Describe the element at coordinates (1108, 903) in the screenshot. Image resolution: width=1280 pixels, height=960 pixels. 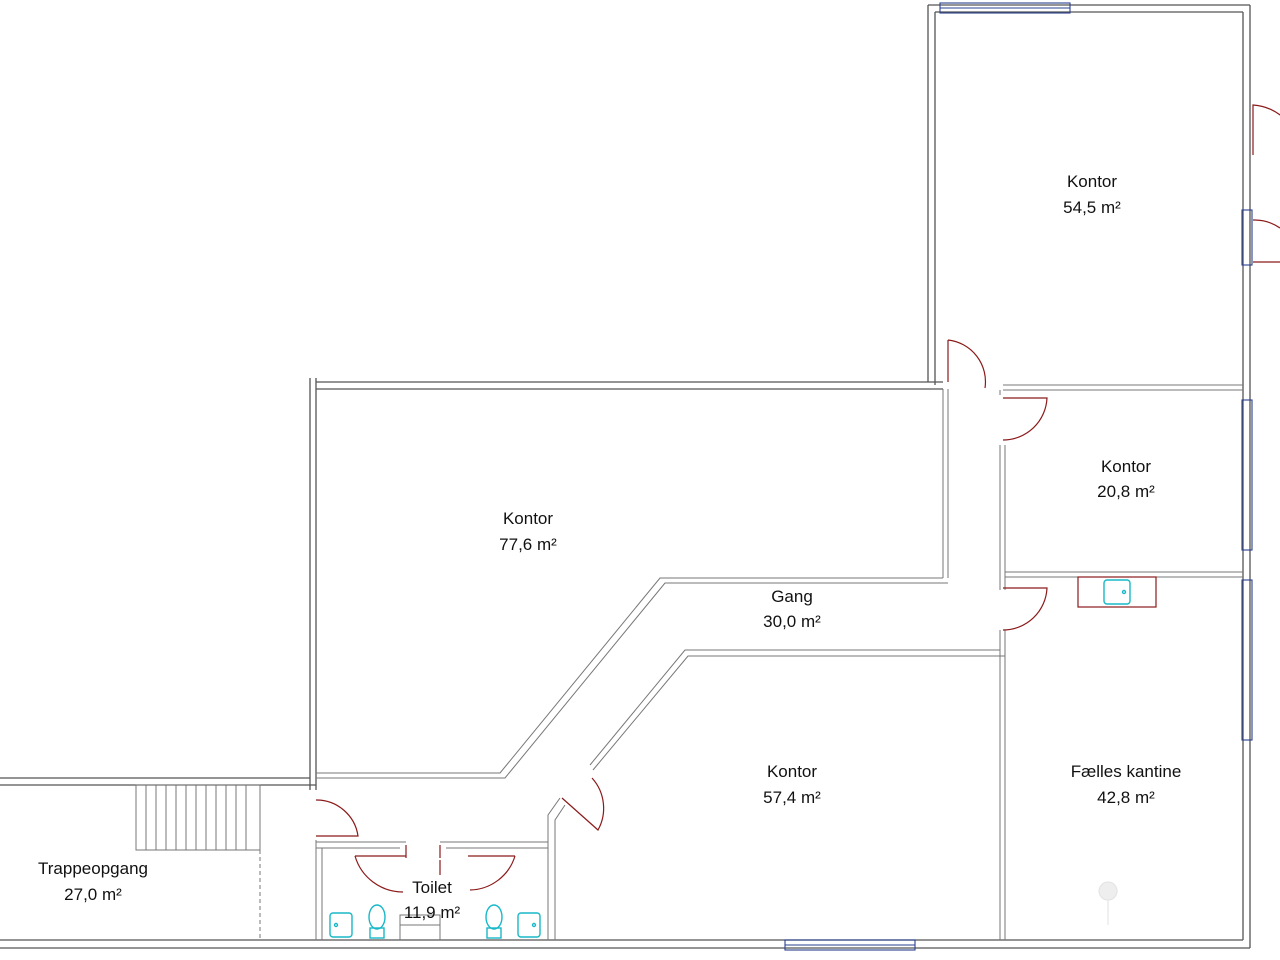
I see `watermark-logo-icon` at that location.